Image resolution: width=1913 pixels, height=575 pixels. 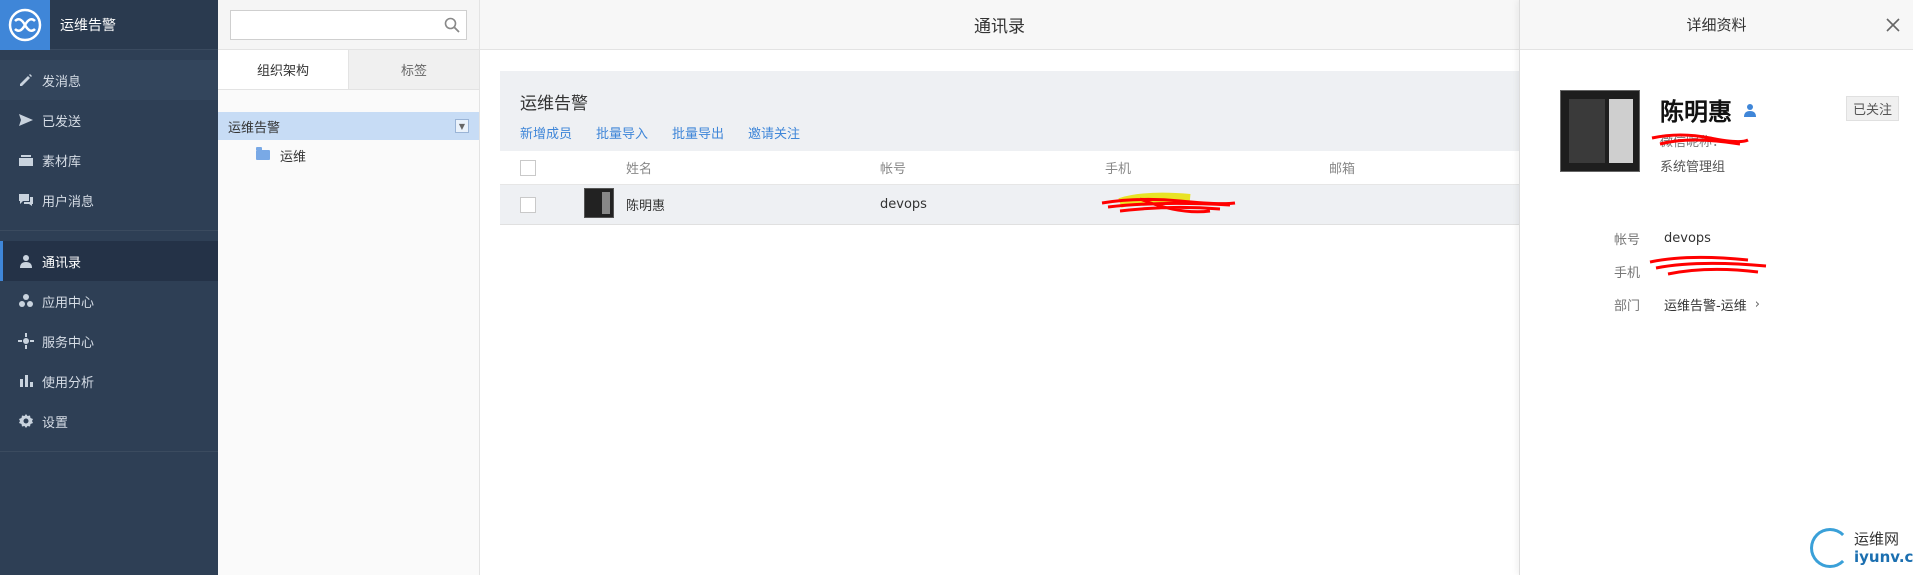 What do you see at coordinates (1883, 557) in the screenshot?
I see `watermark-en: iyunv.com` at bounding box center [1883, 557].